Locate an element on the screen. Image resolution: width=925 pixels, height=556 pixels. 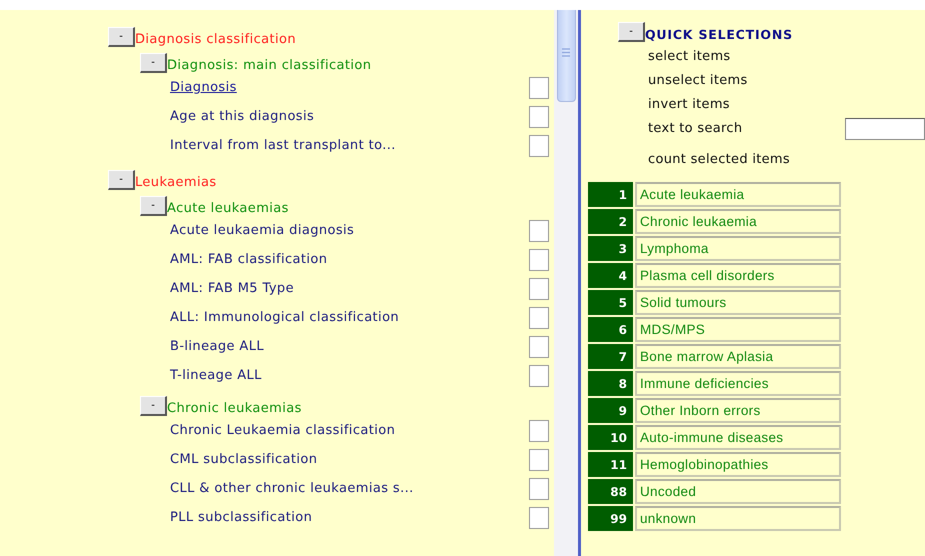
category-item: Bone marrow Aplasia is located at coordinates (738, 356).